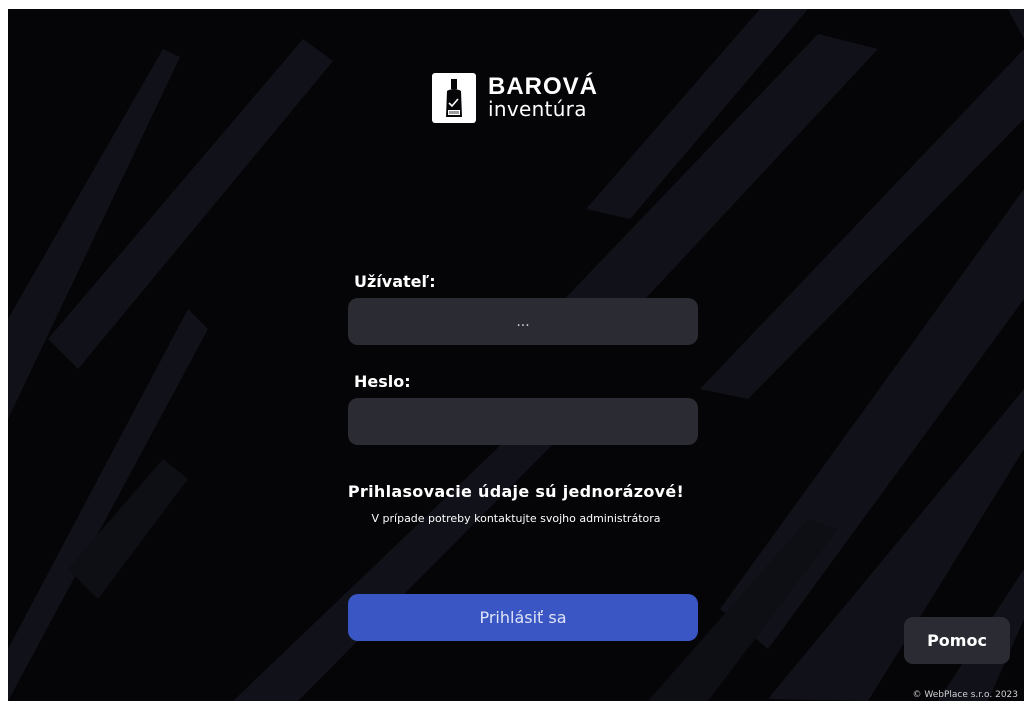  I want to click on logo-title: BAROVÁ, so click(543, 86).